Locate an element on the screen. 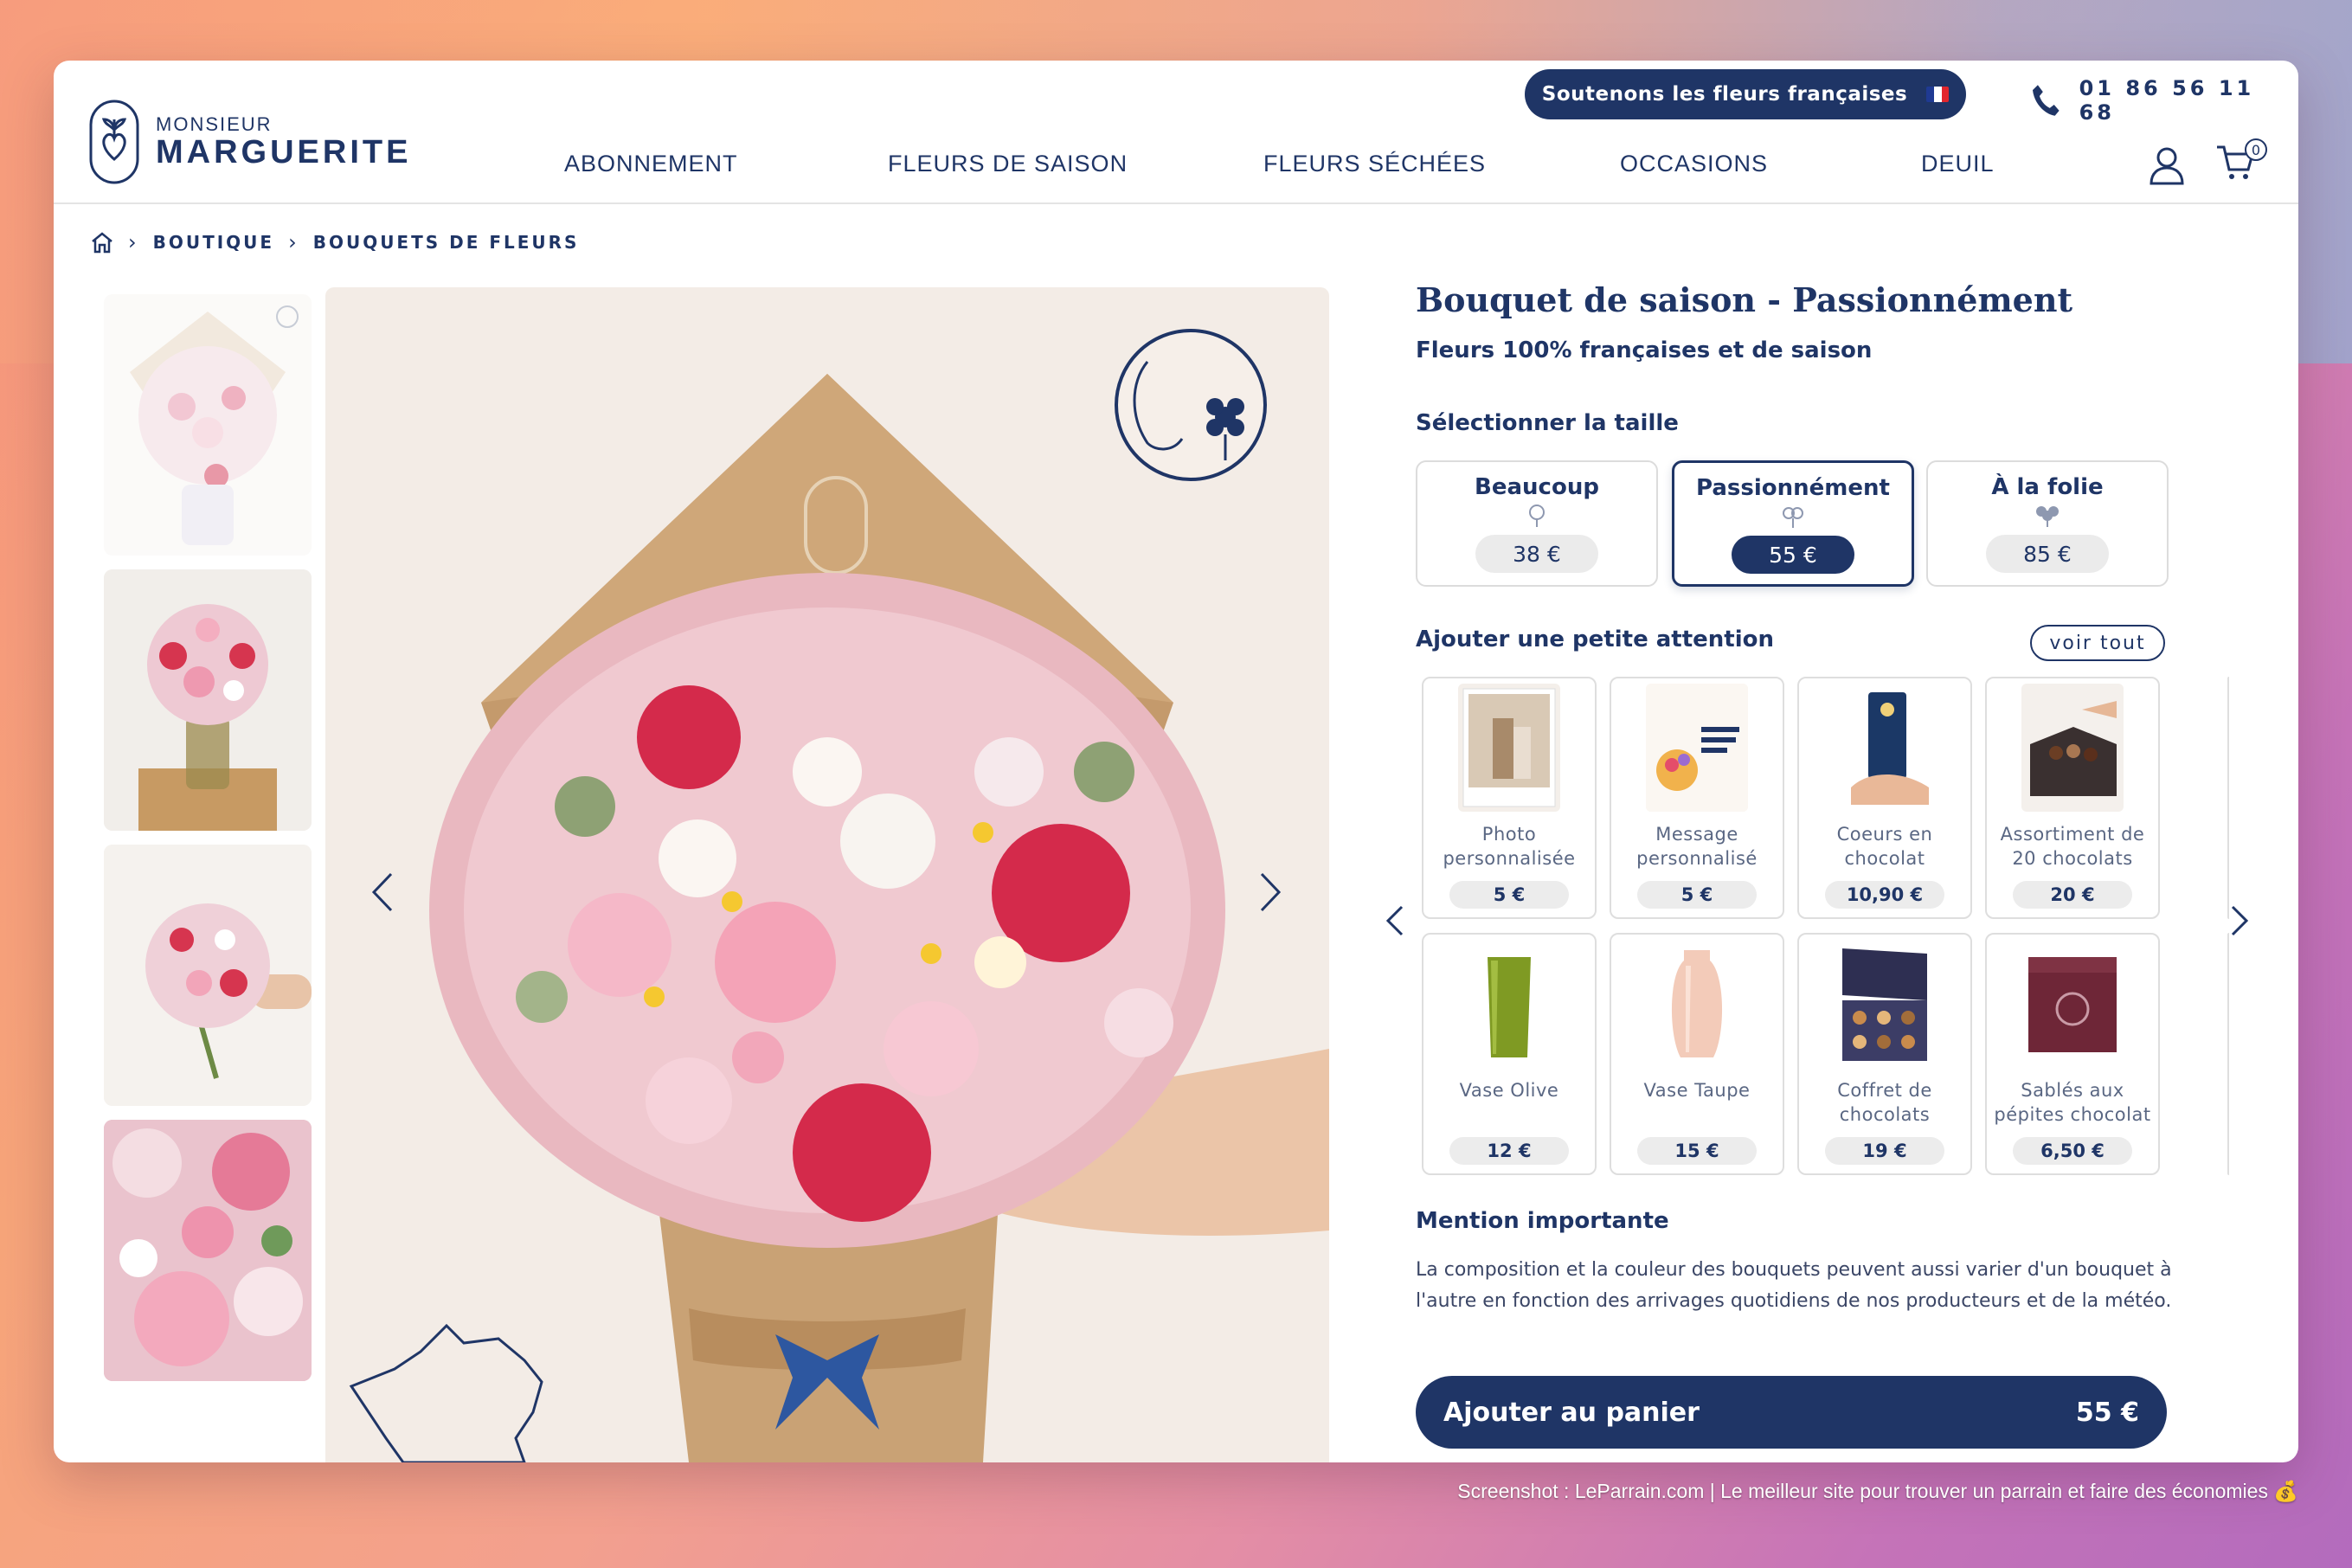  cart-count-badge: 0 is located at coordinates (2256, 149).